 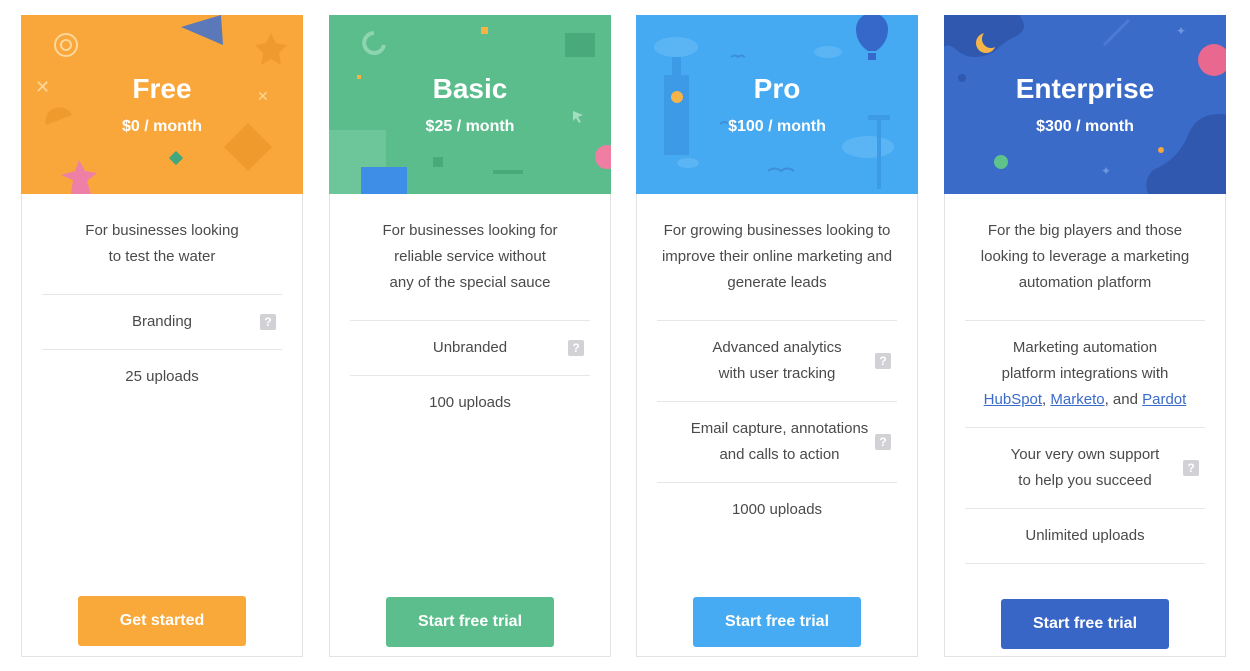 I want to click on plan-name: Basic, so click(x=470, y=88).